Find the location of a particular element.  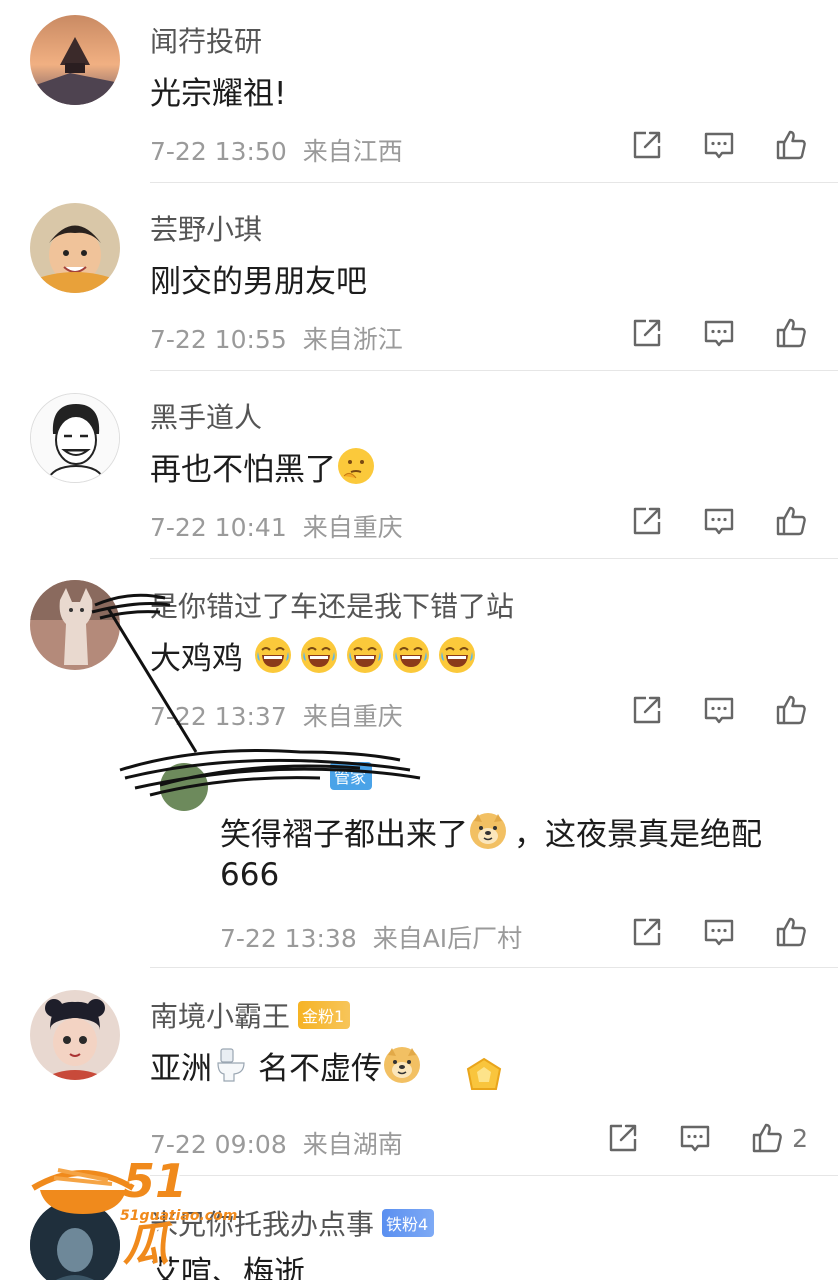

reply-meta: 7-22 13:38 来自AI后厂村 is located at coordinates (371, 937).